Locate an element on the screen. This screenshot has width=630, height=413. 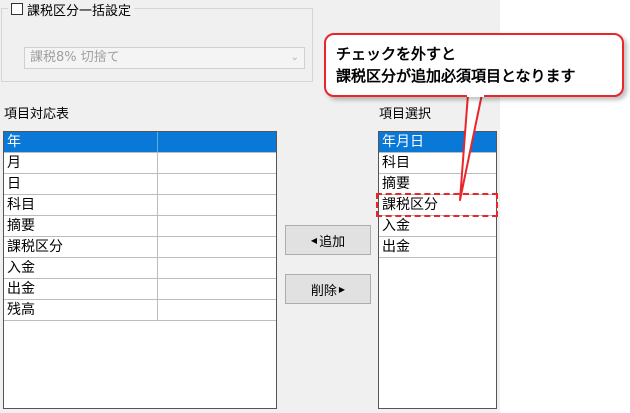
table-row: 摘要 is located at coordinates (140, 226).